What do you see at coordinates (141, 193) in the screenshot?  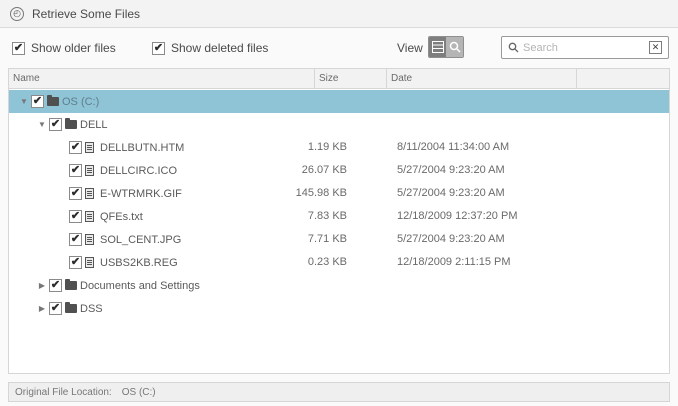 I see `row-name: E-WTRMRK.GIF` at bounding box center [141, 193].